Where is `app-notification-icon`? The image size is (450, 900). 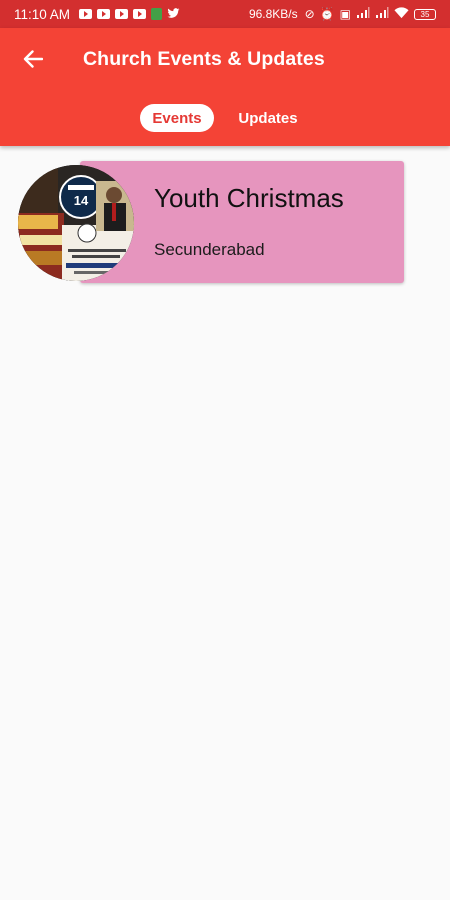 app-notification-icon is located at coordinates (157, 14).